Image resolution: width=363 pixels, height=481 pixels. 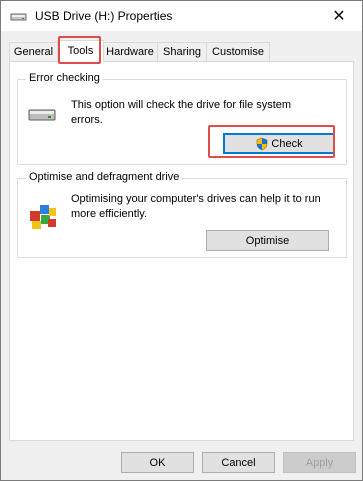 What do you see at coordinates (42, 116) in the screenshot?
I see `drive-icon` at bounding box center [42, 116].